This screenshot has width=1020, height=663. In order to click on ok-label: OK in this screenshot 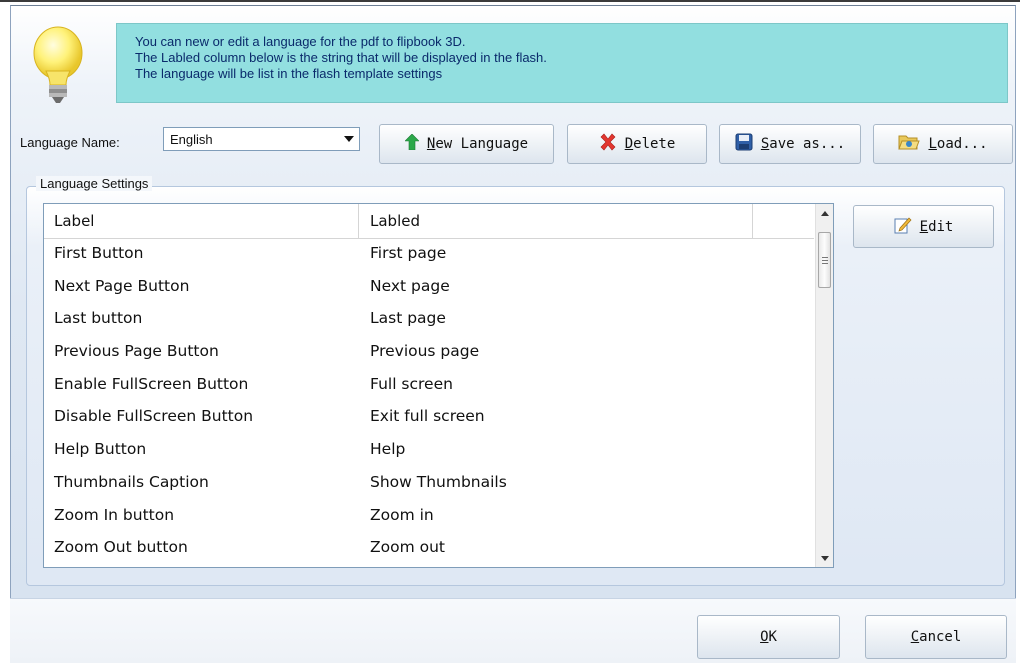, I will do `click(768, 637)`.